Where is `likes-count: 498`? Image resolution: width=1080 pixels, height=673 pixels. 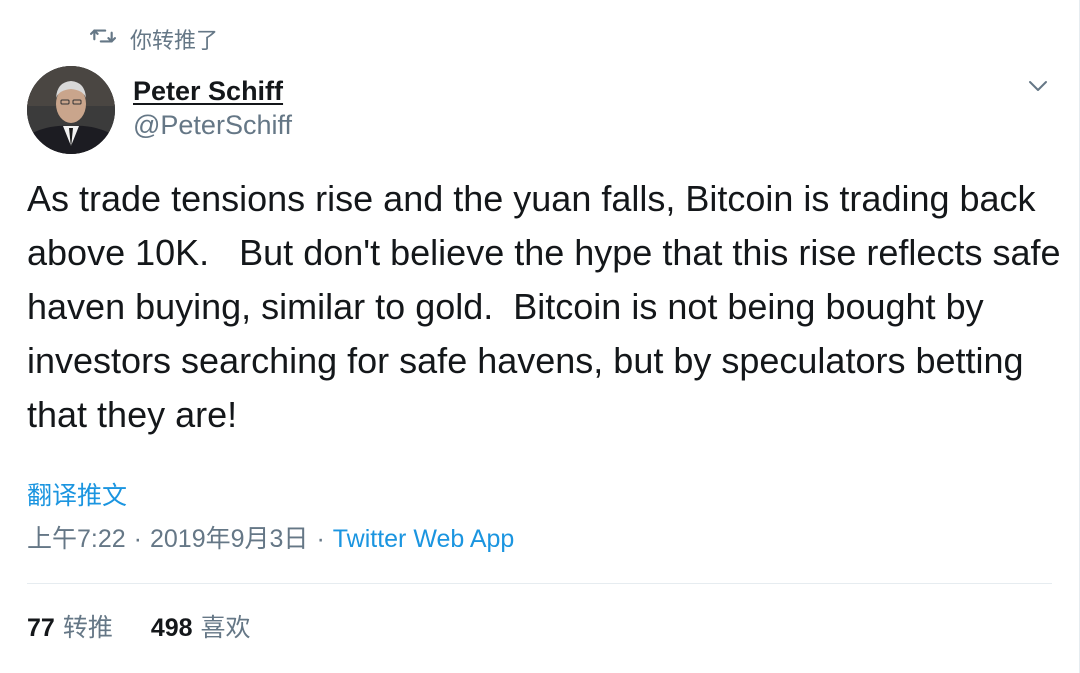 likes-count: 498 is located at coordinates (171, 628).